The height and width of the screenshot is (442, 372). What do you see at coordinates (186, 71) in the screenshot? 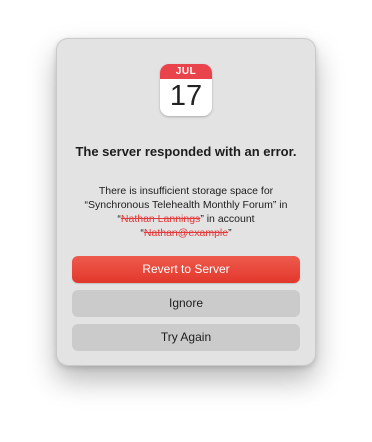
I see `calendar-month: JUL` at bounding box center [186, 71].